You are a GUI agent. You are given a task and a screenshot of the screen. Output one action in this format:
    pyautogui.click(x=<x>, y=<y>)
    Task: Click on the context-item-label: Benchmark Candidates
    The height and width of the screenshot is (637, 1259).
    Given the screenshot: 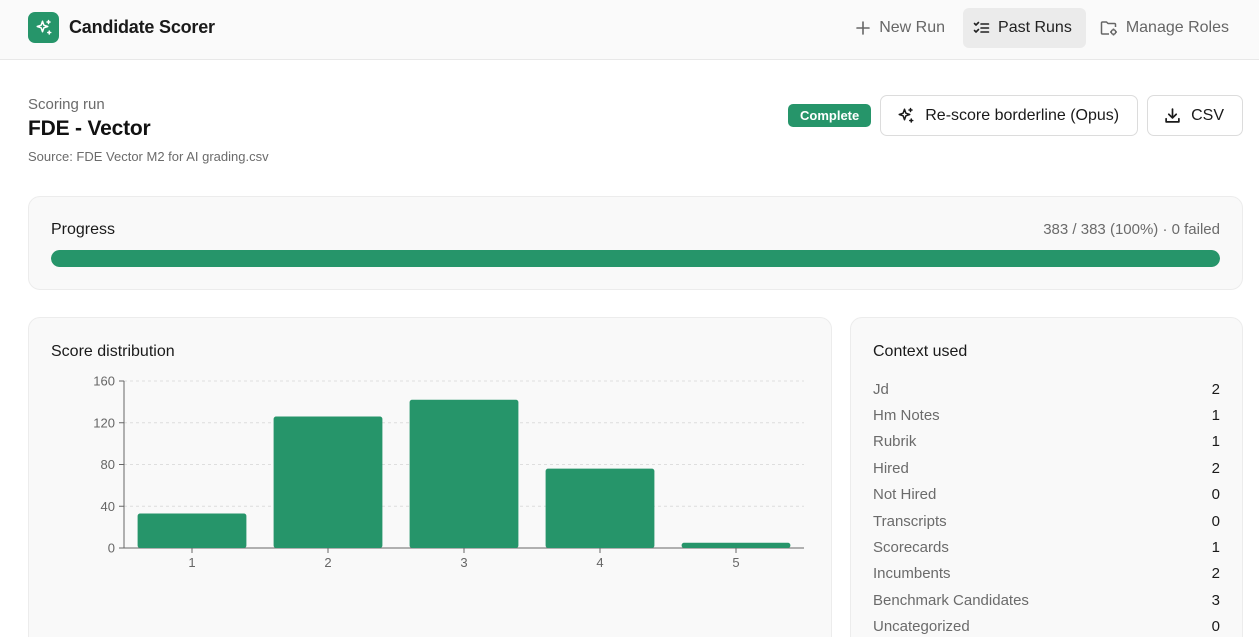 What is the action you would take?
    pyautogui.click(x=951, y=600)
    